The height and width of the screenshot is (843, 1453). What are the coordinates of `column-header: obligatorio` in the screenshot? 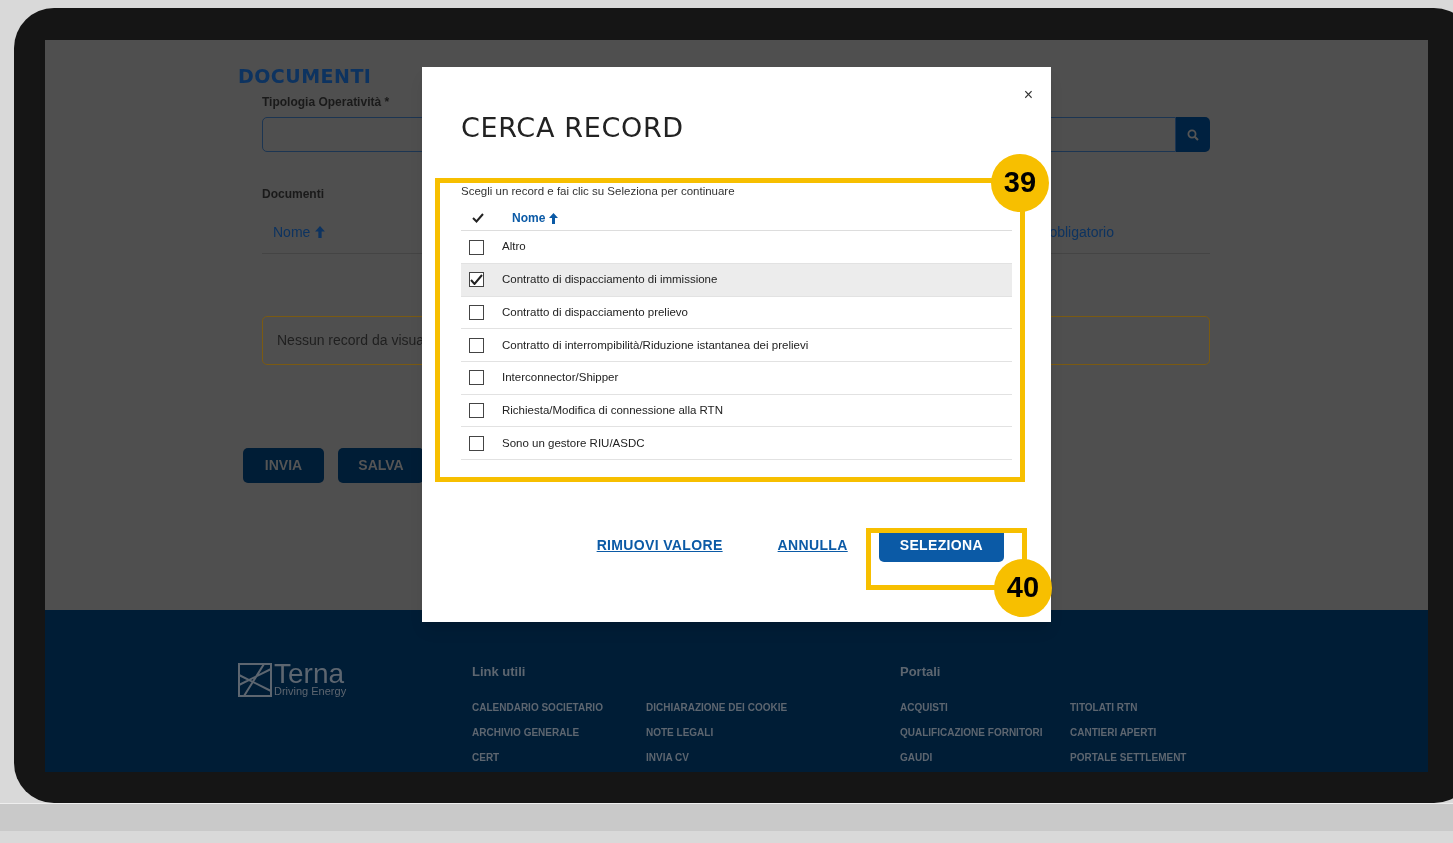 It's located at (1081, 232).